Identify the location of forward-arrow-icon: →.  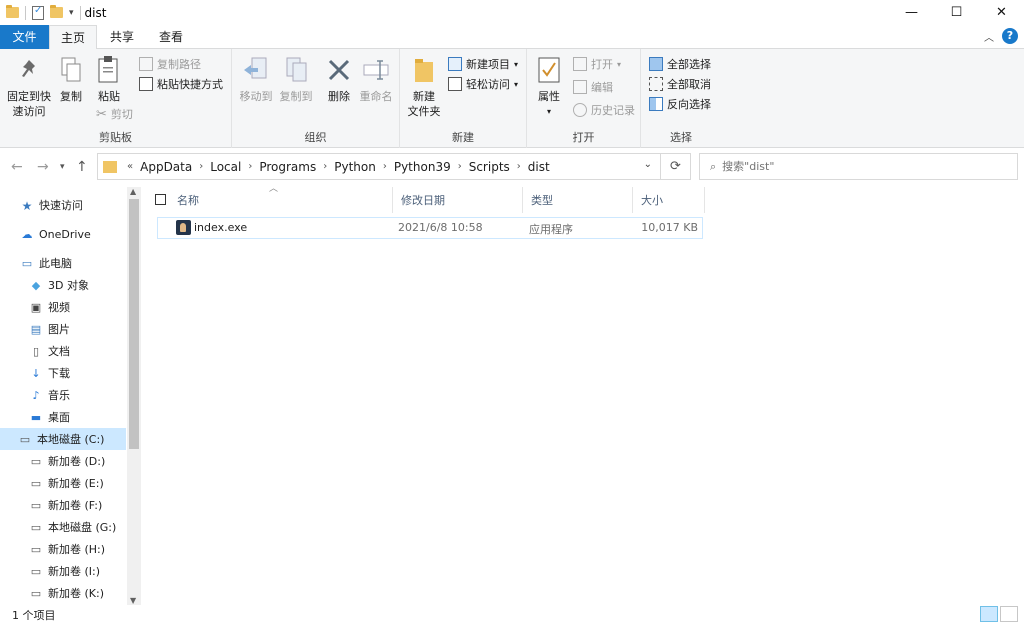
(43, 167).